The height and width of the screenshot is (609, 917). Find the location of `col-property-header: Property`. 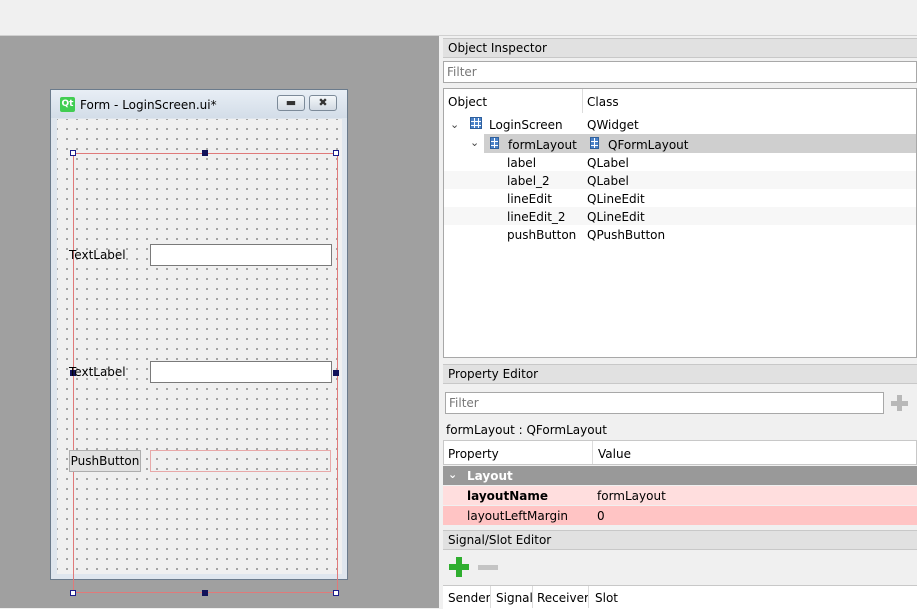

col-property-header: Property is located at coordinates (473, 454).